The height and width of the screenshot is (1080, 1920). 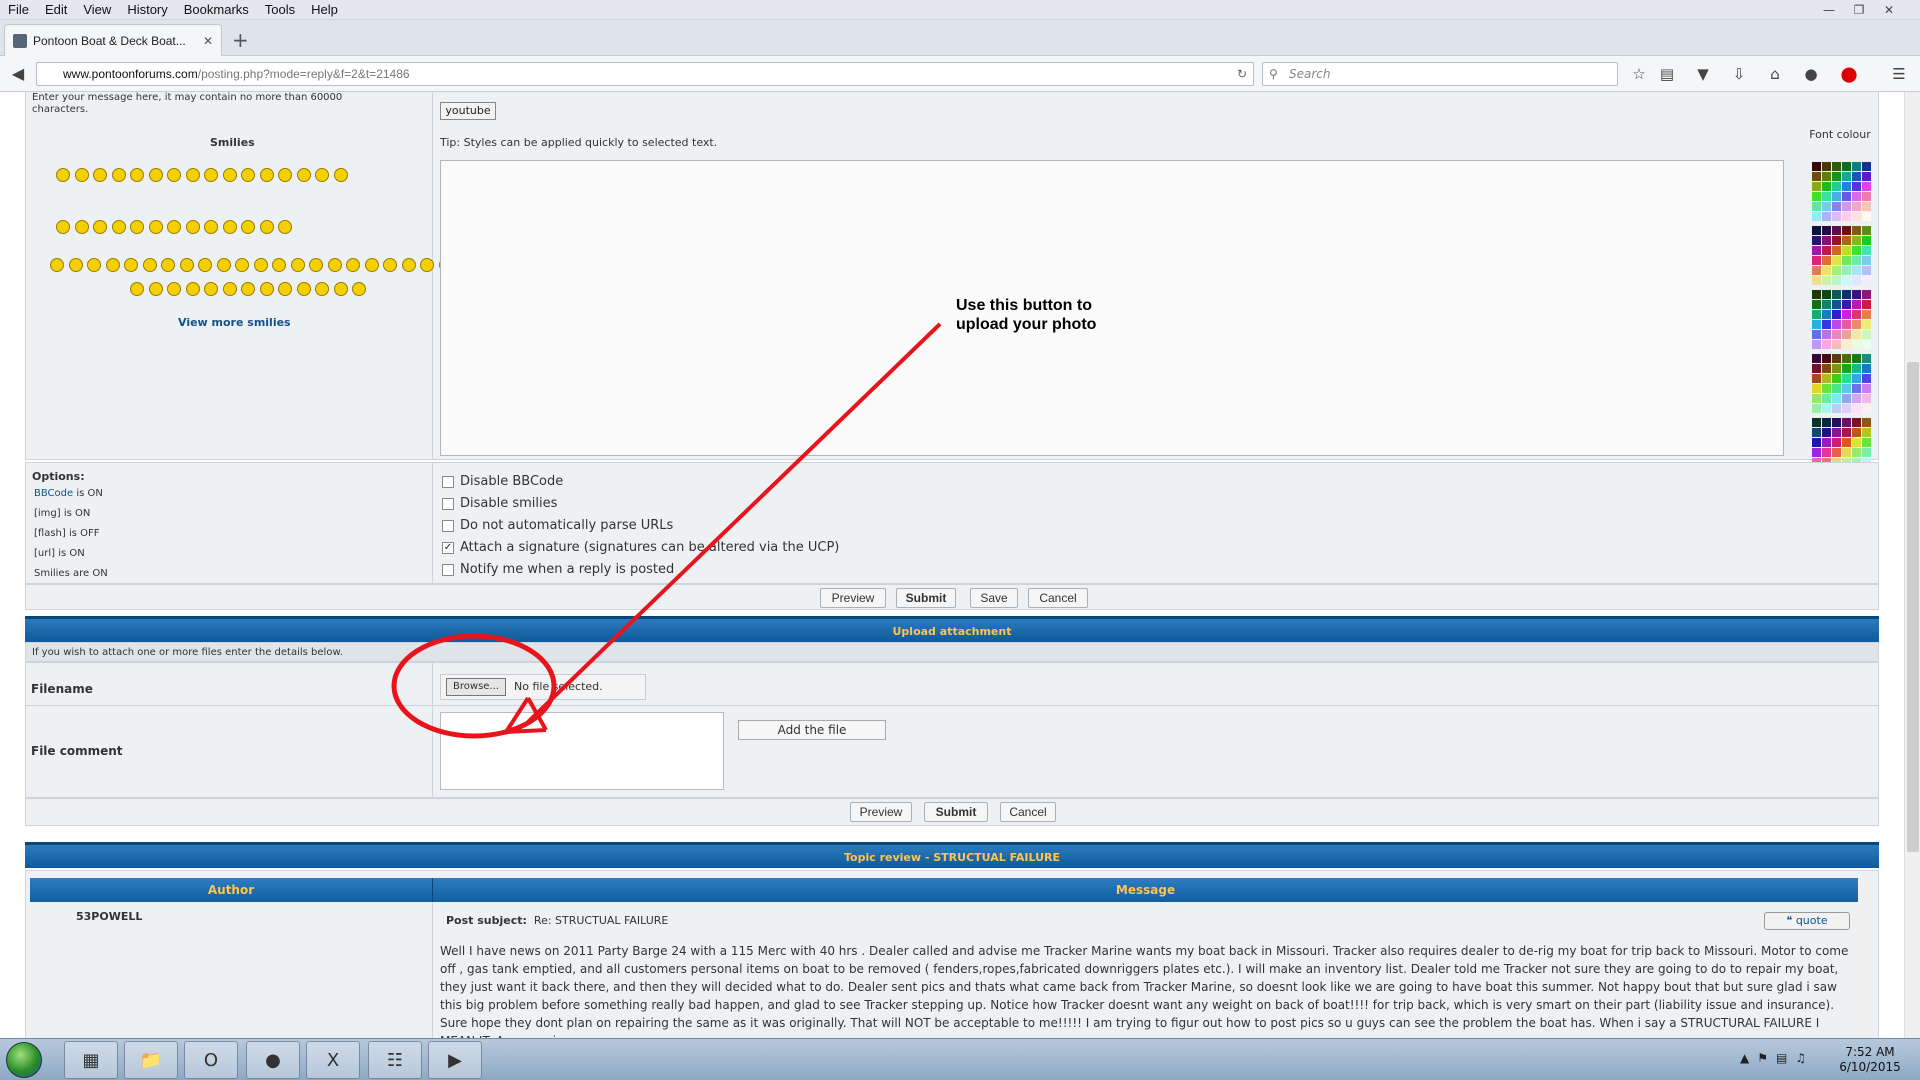 What do you see at coordinates (455, 1060) in the screenshot?
I see `media-player-icon: ▶` at bounding box center [455, 1060].